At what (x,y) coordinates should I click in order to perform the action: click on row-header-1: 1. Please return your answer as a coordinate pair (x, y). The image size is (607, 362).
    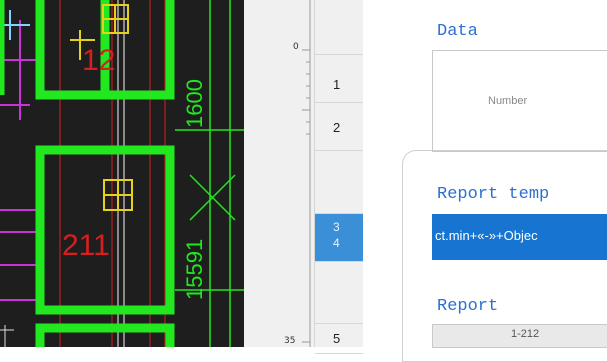
    Looking at the image, I should click on (339, 79).